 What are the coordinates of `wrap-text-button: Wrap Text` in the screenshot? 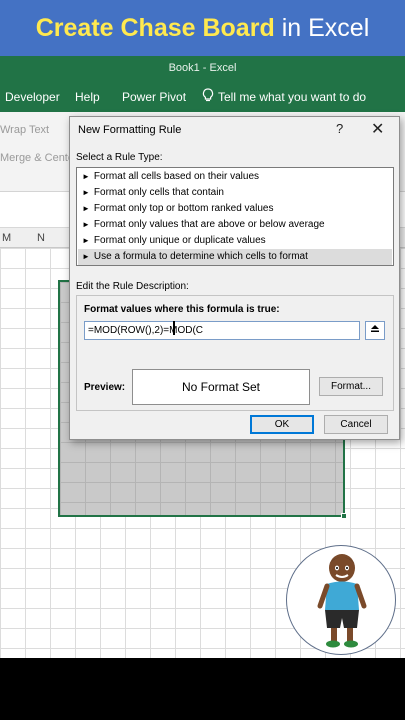 It's located at (24, 130).